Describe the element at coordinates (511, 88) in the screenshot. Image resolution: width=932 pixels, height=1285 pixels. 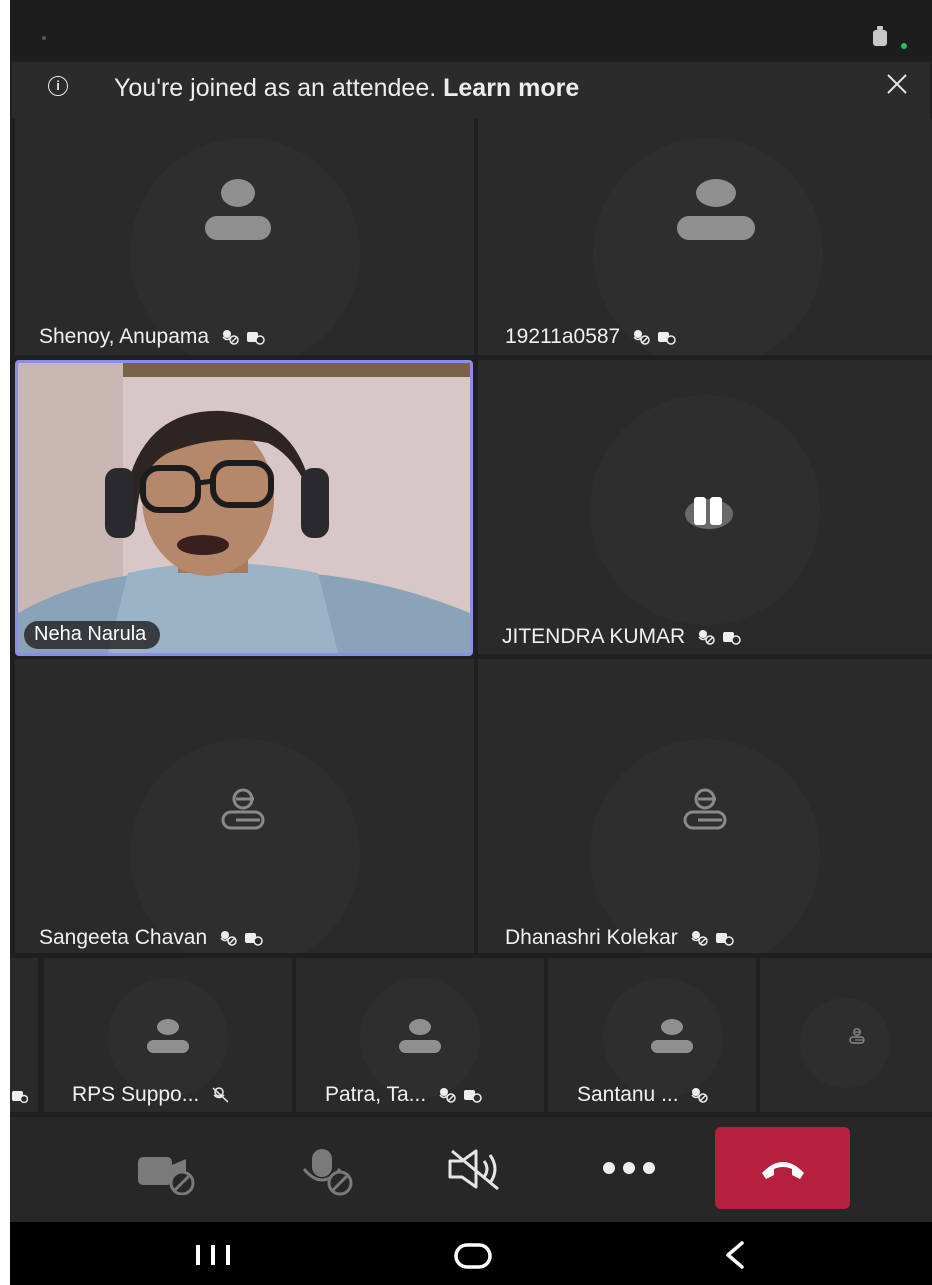
I see `learn-more-link: Learn more` at that location.